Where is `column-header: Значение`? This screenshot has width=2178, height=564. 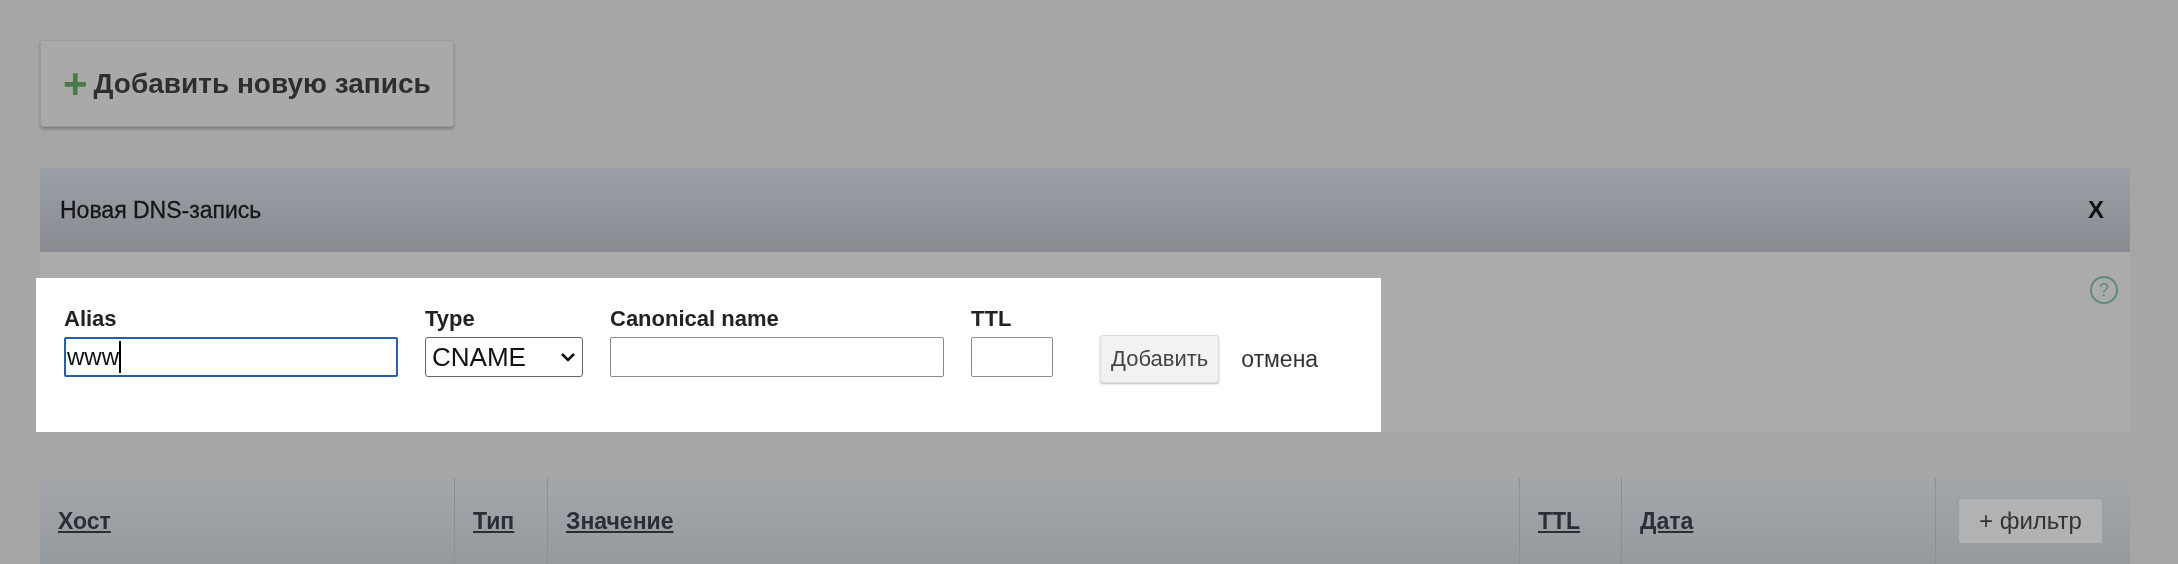
column-header: Значение is located at coordinates (620, 521).